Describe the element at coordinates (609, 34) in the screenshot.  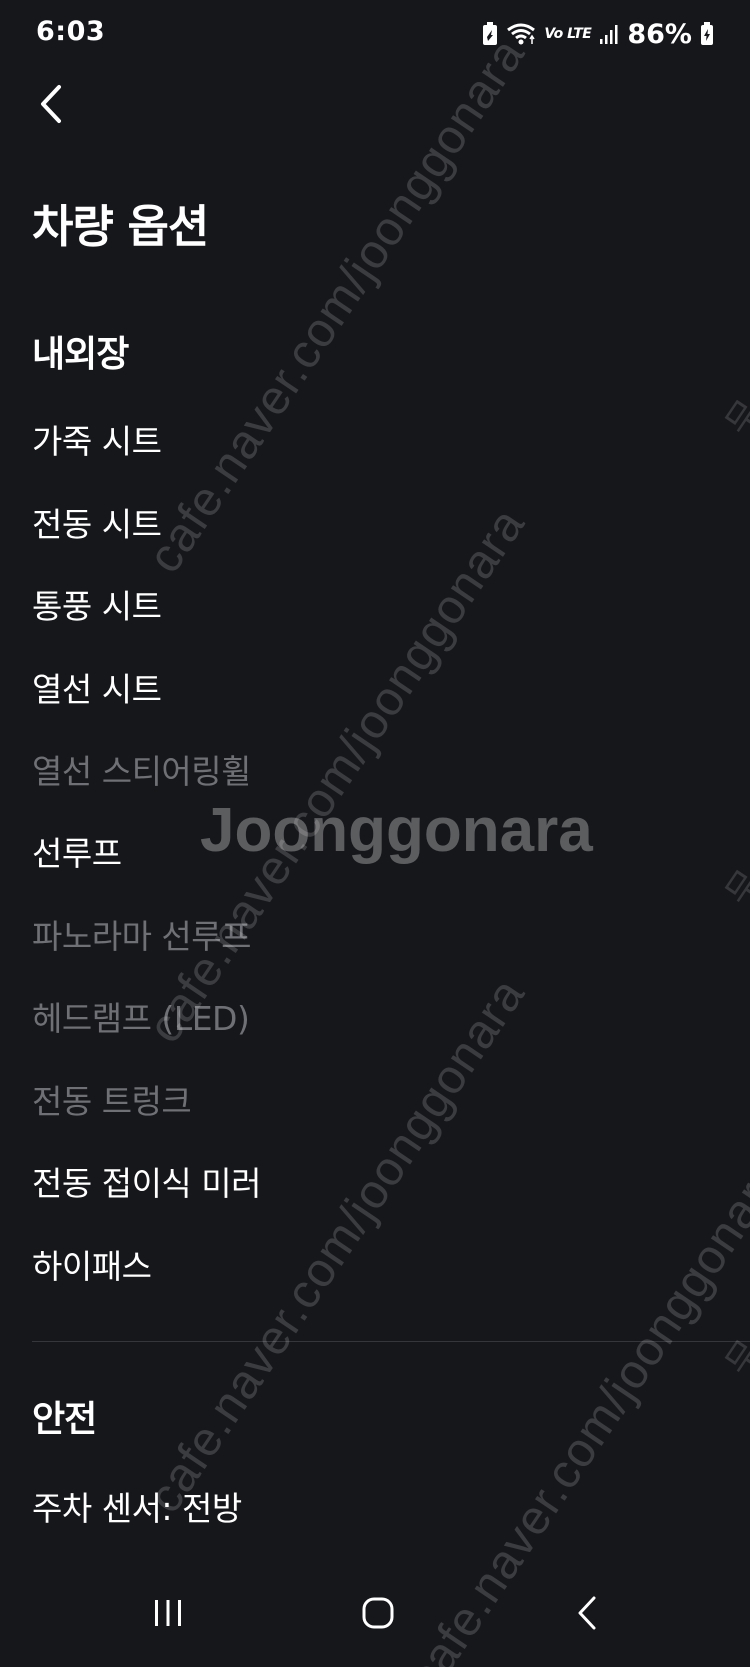
I see `signal-icon` at that location.